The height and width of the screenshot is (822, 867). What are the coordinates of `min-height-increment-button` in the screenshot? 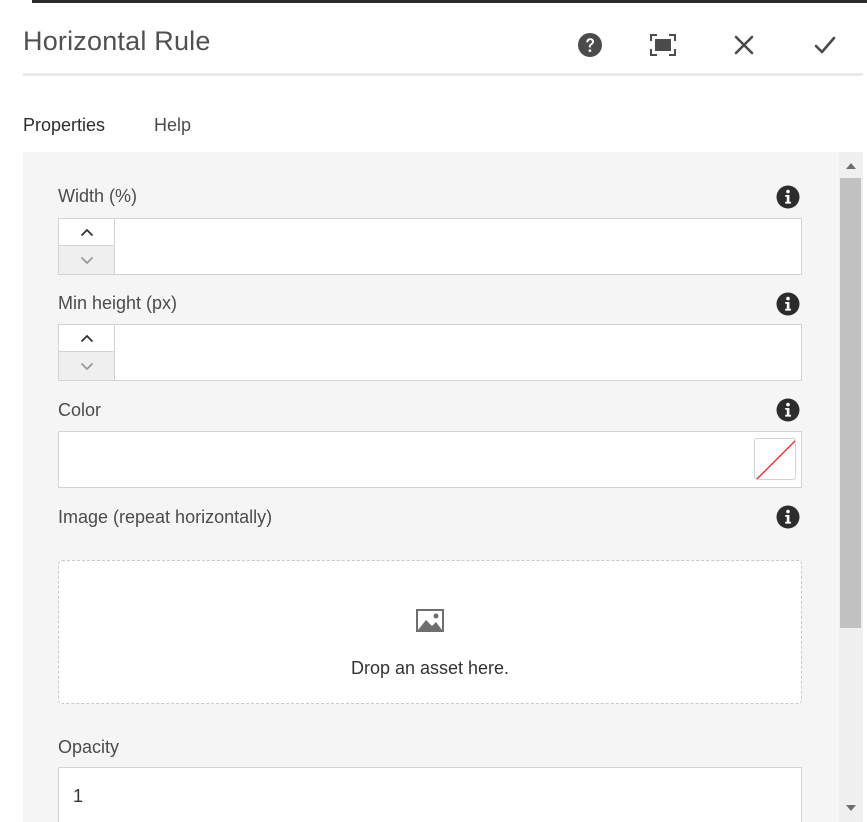 It's located at (86, 338).